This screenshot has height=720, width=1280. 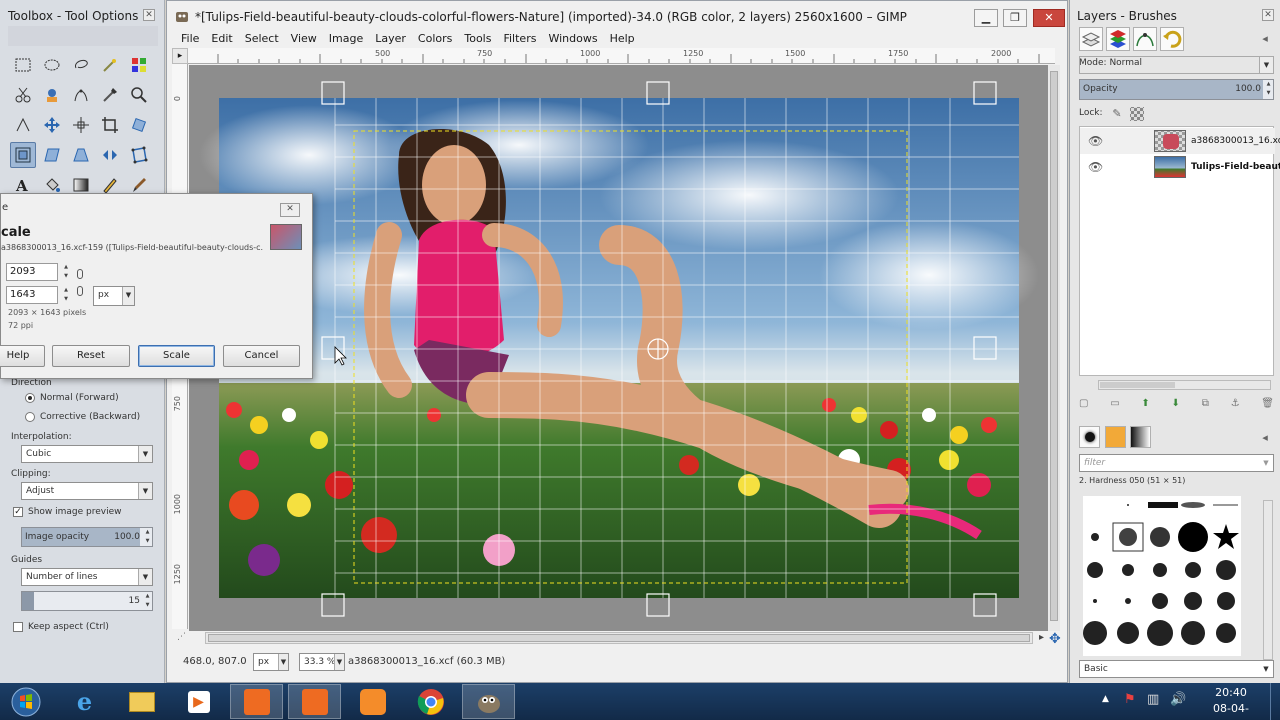 I want to click on layers-tab-icon, so click(x=1091, y=39).